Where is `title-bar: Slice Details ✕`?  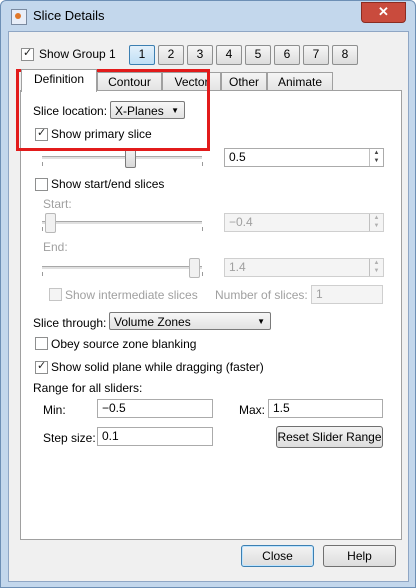
title-bar: Slice Details ✕ is located at coordinates (208, 16).